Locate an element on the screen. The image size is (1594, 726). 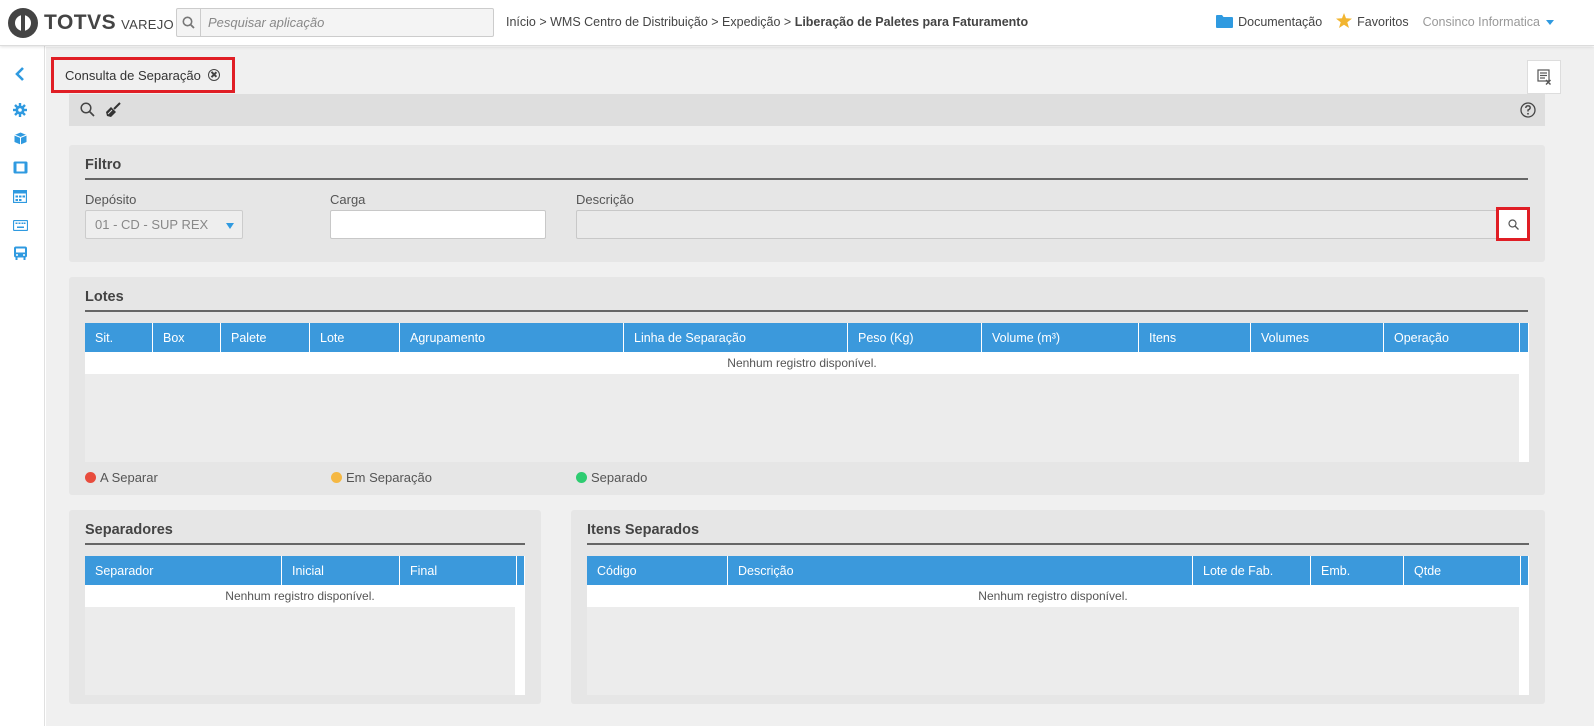
legend-em-separacao: Em Separação is located at coordinates (381, 477).